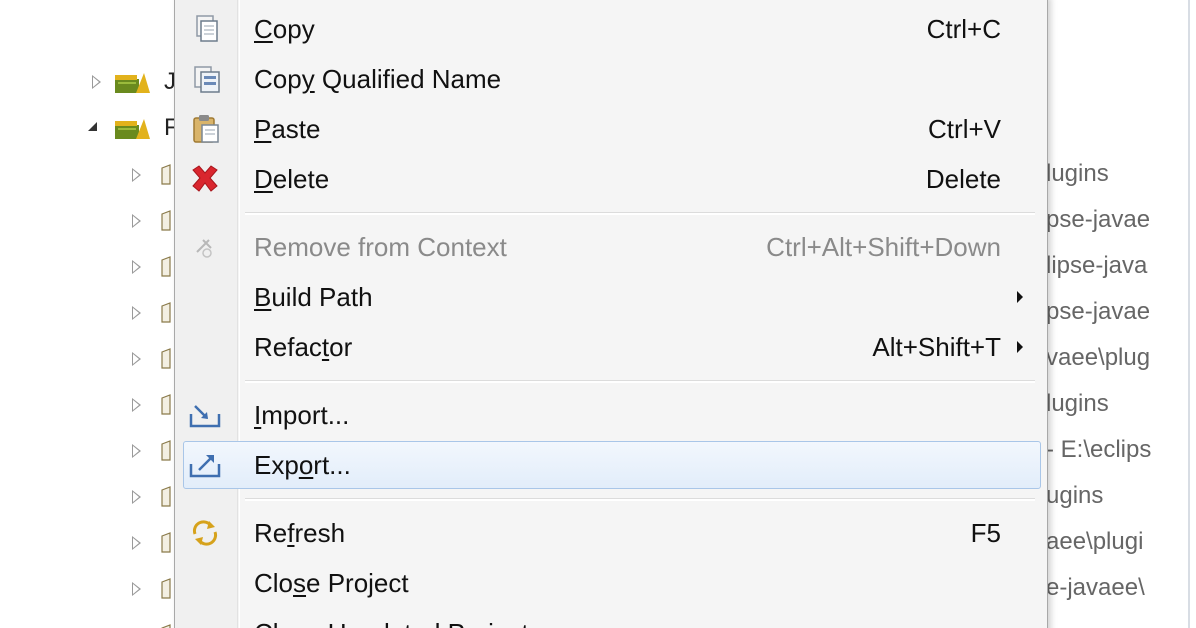 Image resolution: width=1196 pixels, height=628 pixels. What do you see at coordinates (1099, 449) in the screenshot?
I see `tree-item-path: - E:\eclips` at bounding box center [1099, 449].